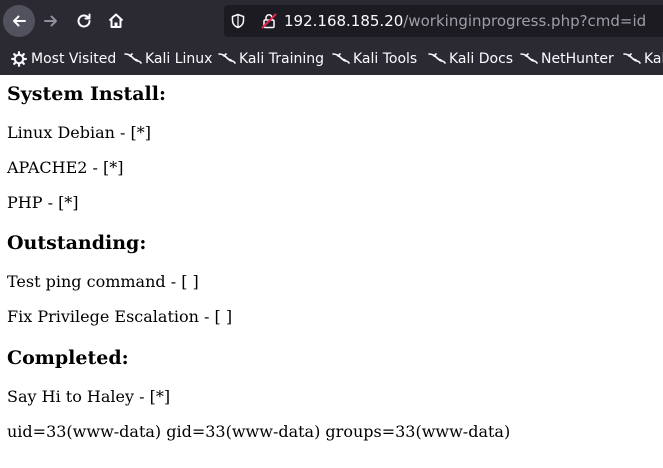 The width and height of the screenshot is (663, 468). I want to click on bookmark-kali-tools: Kali Tools, so click(374, 59).